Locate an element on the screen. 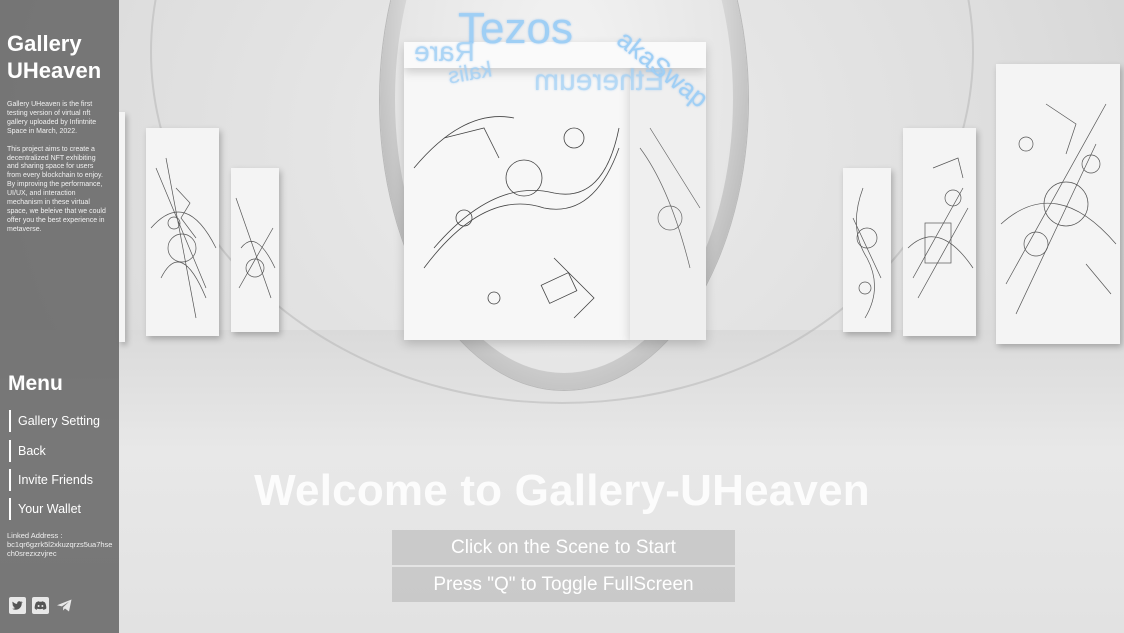 This screenshot has height=633, width=1124. artwork-cube-front is located at coordinates (517, 204).